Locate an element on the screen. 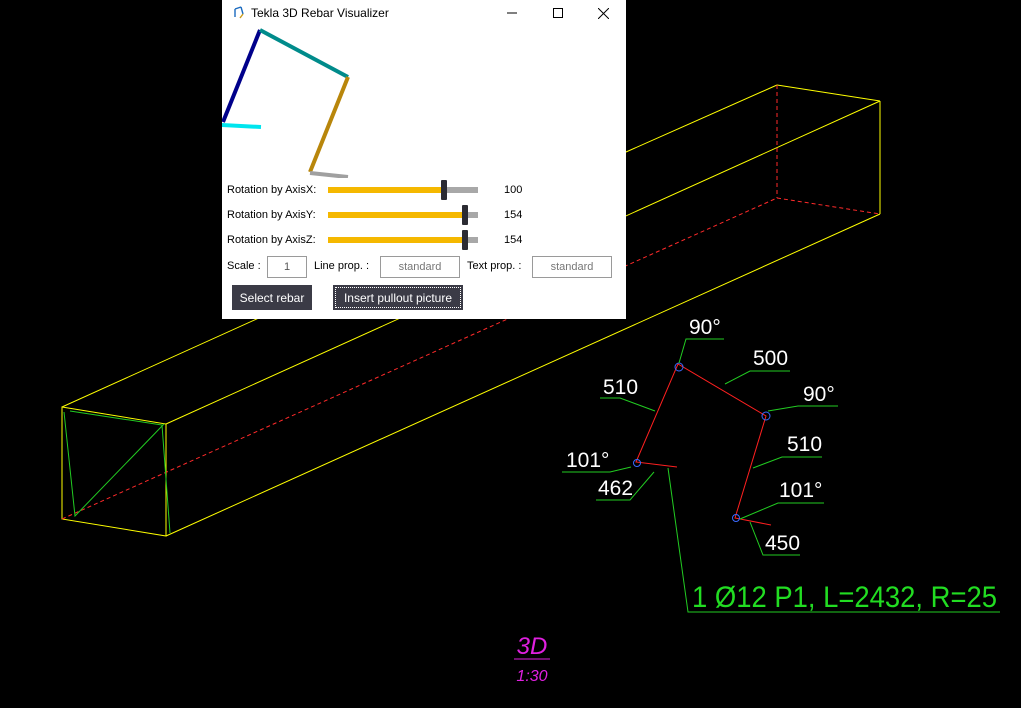 This screenshot has height=708, width=1021. axis-z-thumb is located at coordinates (465, 240).